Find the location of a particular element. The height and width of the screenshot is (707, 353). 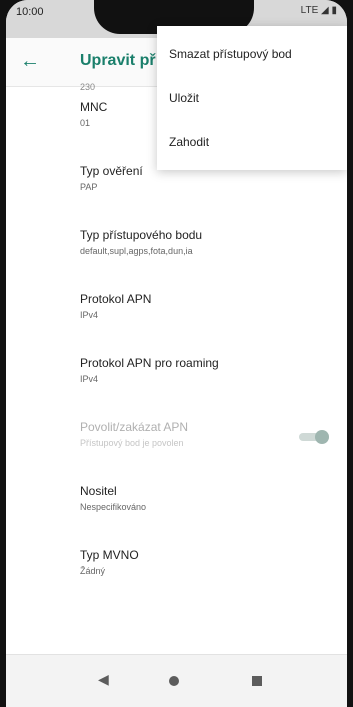

nav-back-icon: ◀ is located at coordinates (103, 679).